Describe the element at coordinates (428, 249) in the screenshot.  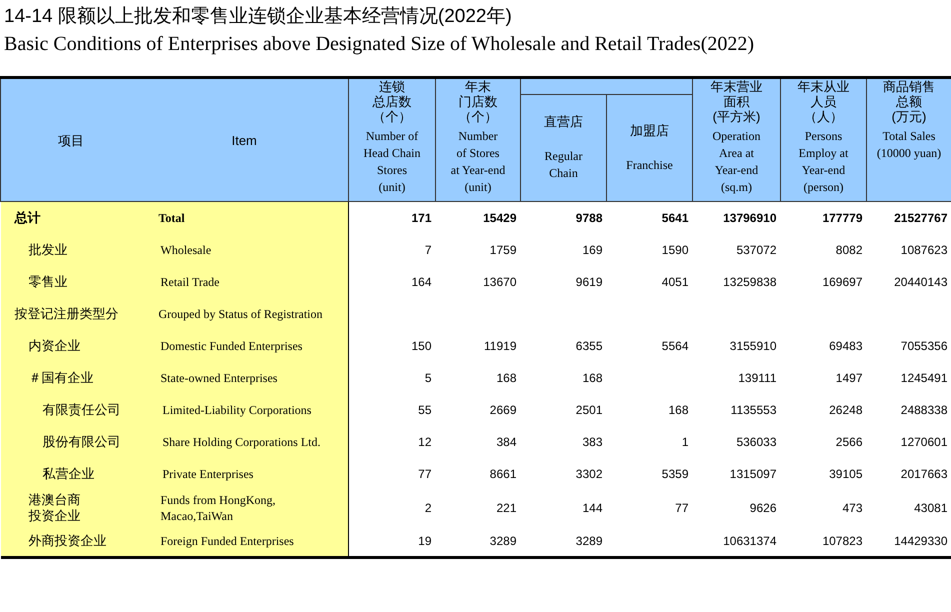
I see `table-cell: 7` at that location.